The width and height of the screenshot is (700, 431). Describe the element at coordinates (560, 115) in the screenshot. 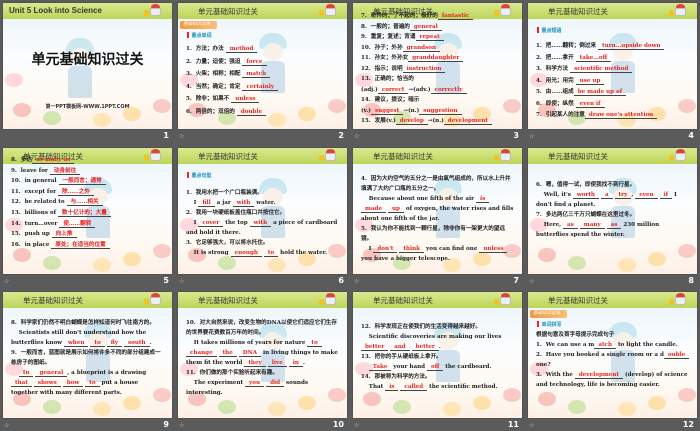

I see `line-text: 7. 引起某人的注意` at that location.